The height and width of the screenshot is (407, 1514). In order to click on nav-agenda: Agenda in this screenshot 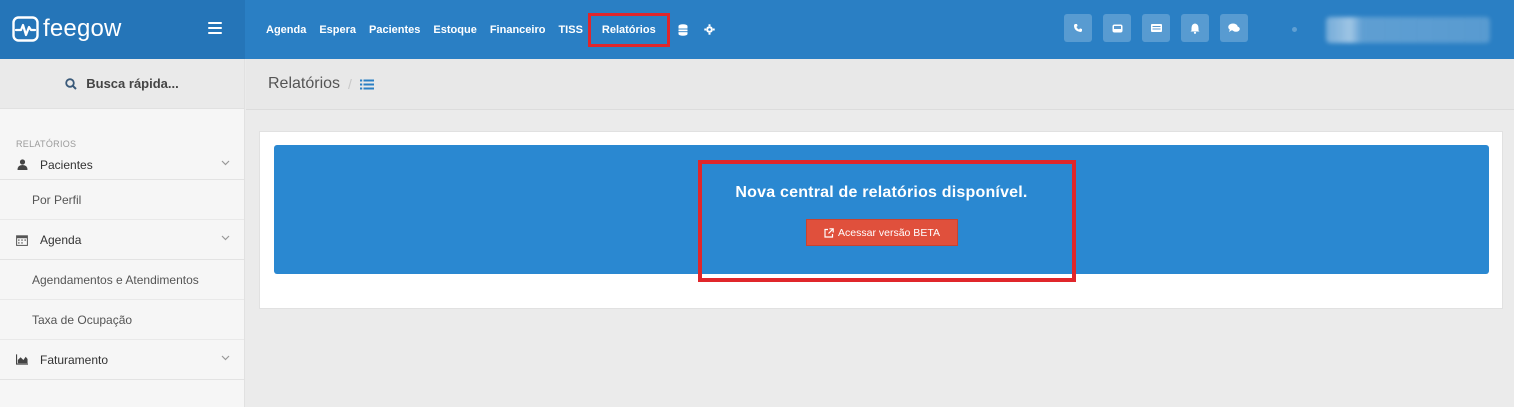, I will do `click(286, 30)`.